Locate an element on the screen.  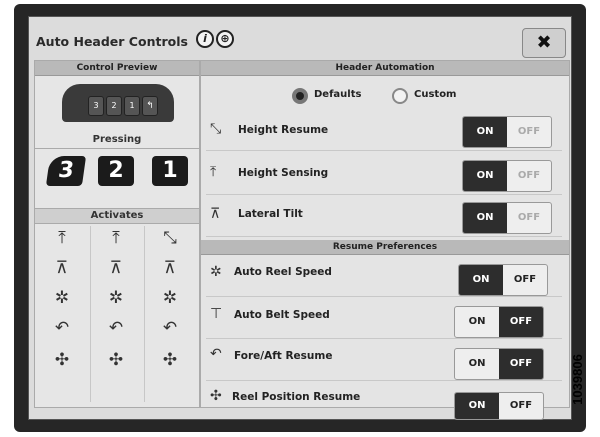
lateral-tilt-toggle: ON OFF is located at coordinates (507, 218).